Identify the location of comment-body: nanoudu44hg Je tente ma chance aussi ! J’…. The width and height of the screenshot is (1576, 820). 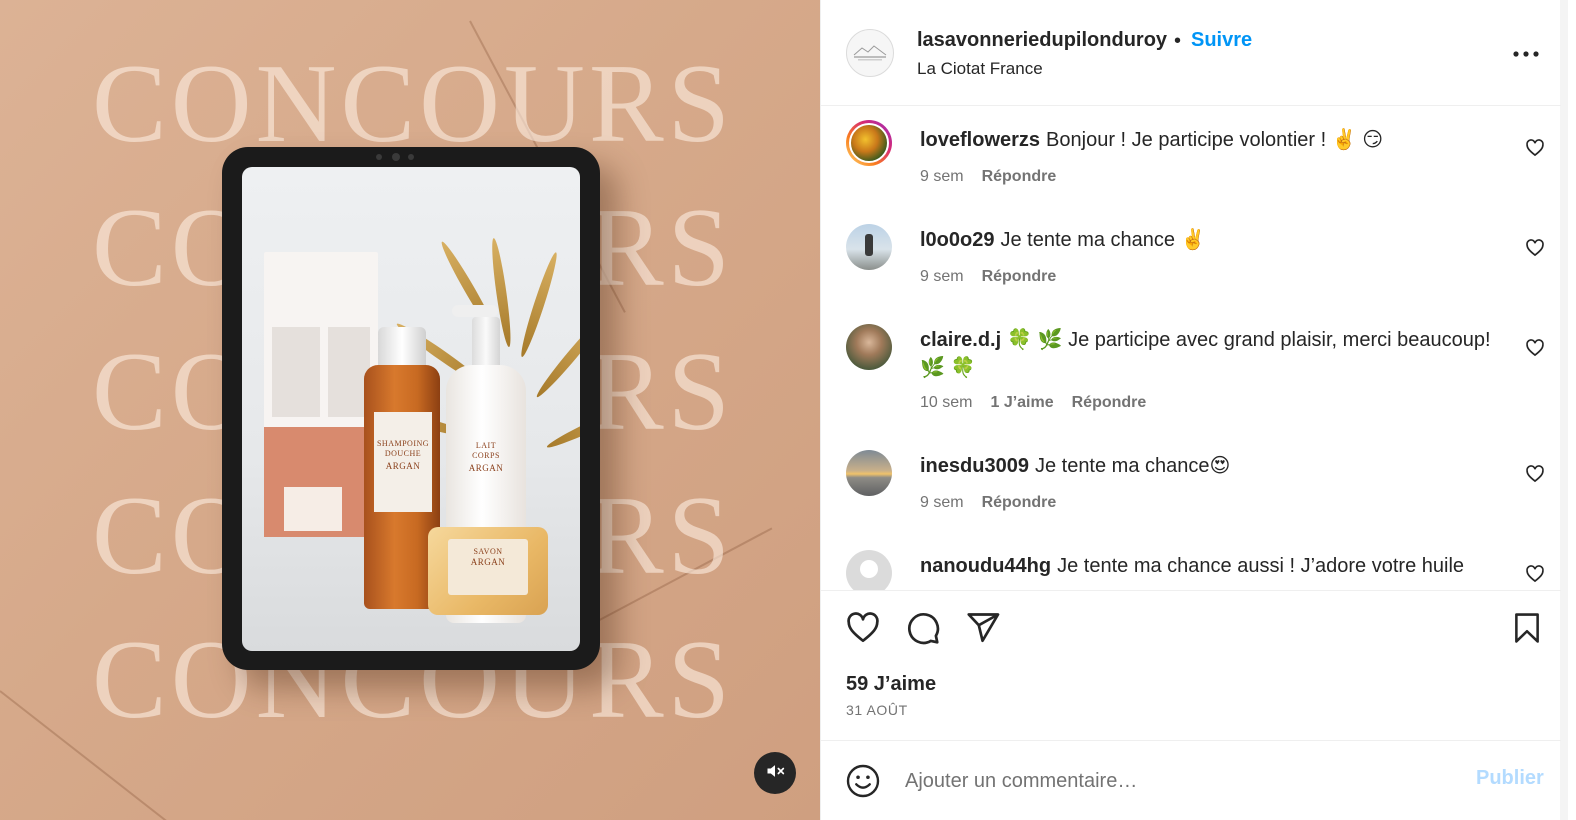
(1215, 566).